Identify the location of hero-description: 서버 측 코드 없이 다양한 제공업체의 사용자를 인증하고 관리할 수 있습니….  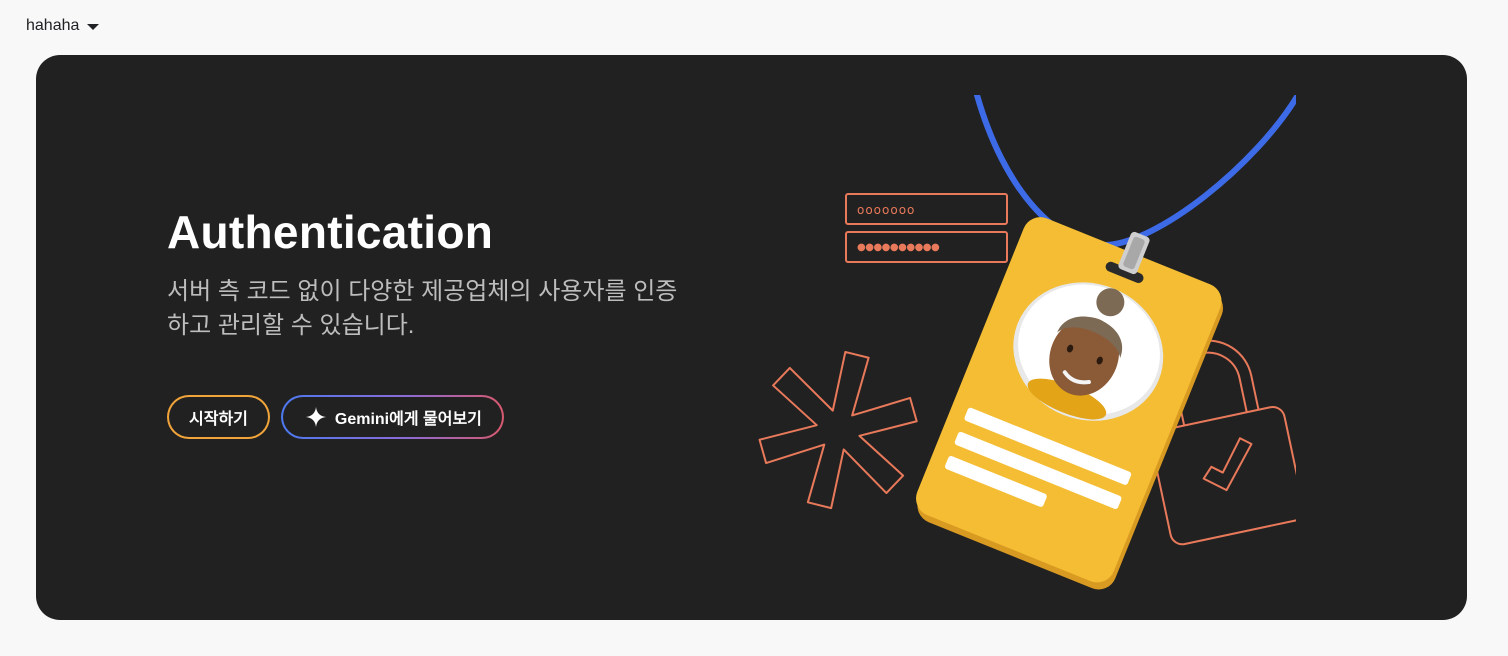
(422, 308).